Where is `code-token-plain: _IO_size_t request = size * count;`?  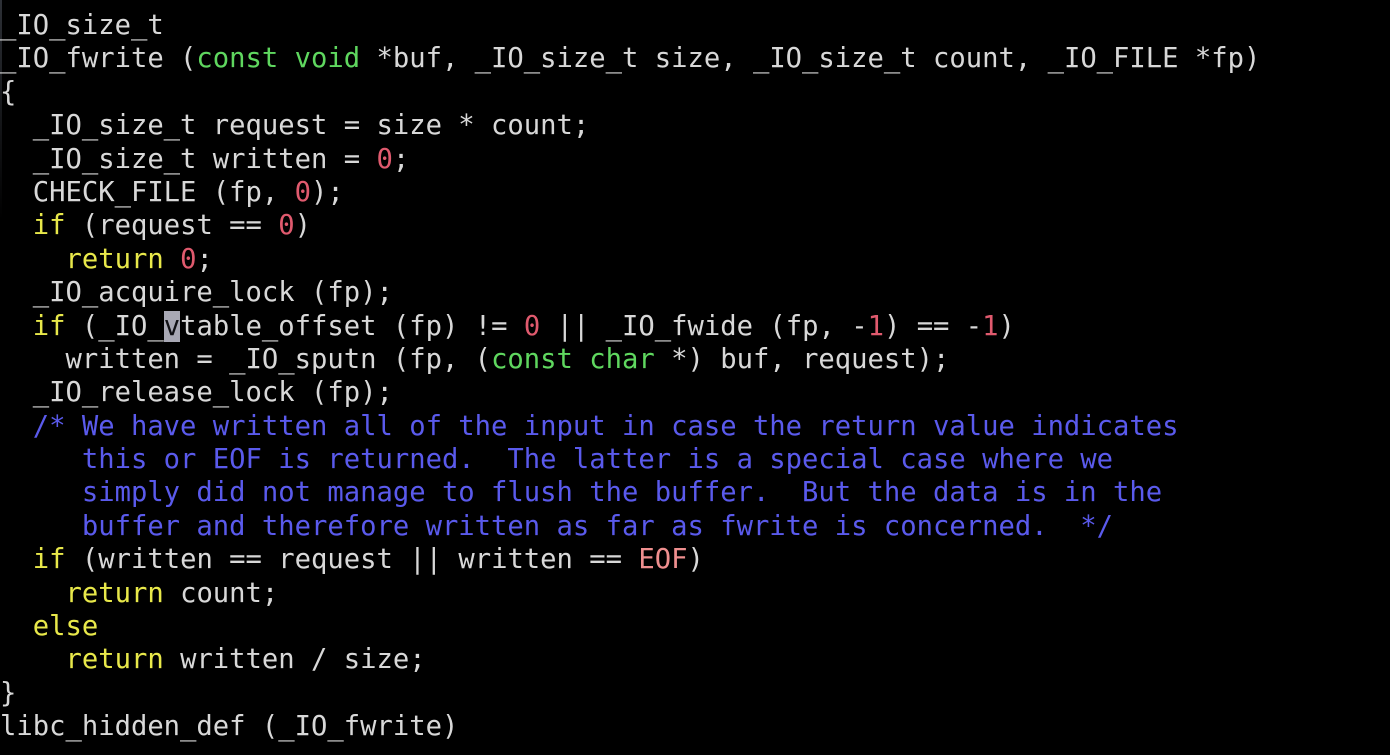 code-token-plain: _IO_size_t request = size * count; is located at coordinates (295, 126).